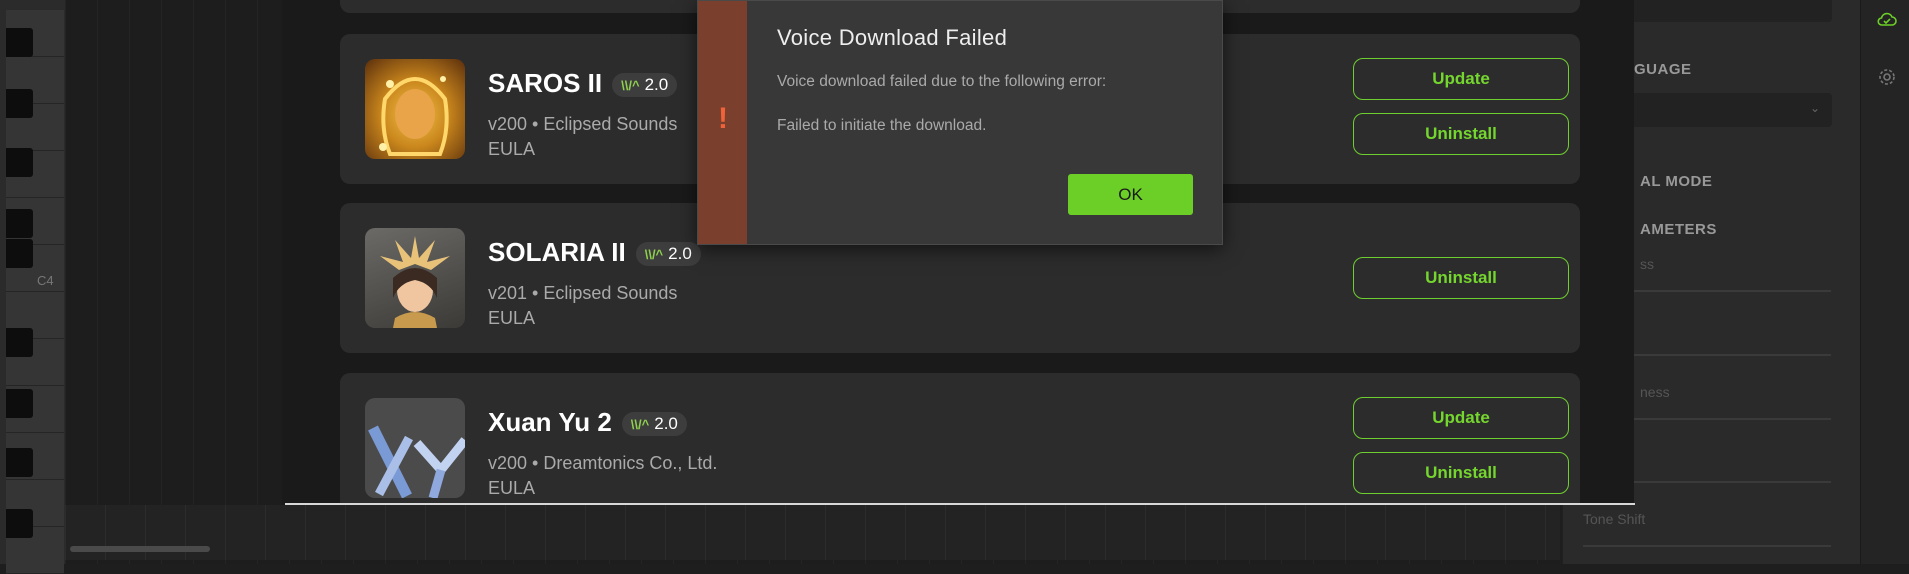 This screenshot has height=574, width=1909. What do you see at coordinates (1647, 264) in the screenshot?
I see `param-field-label: ss` at bounding box center [1647, 264].